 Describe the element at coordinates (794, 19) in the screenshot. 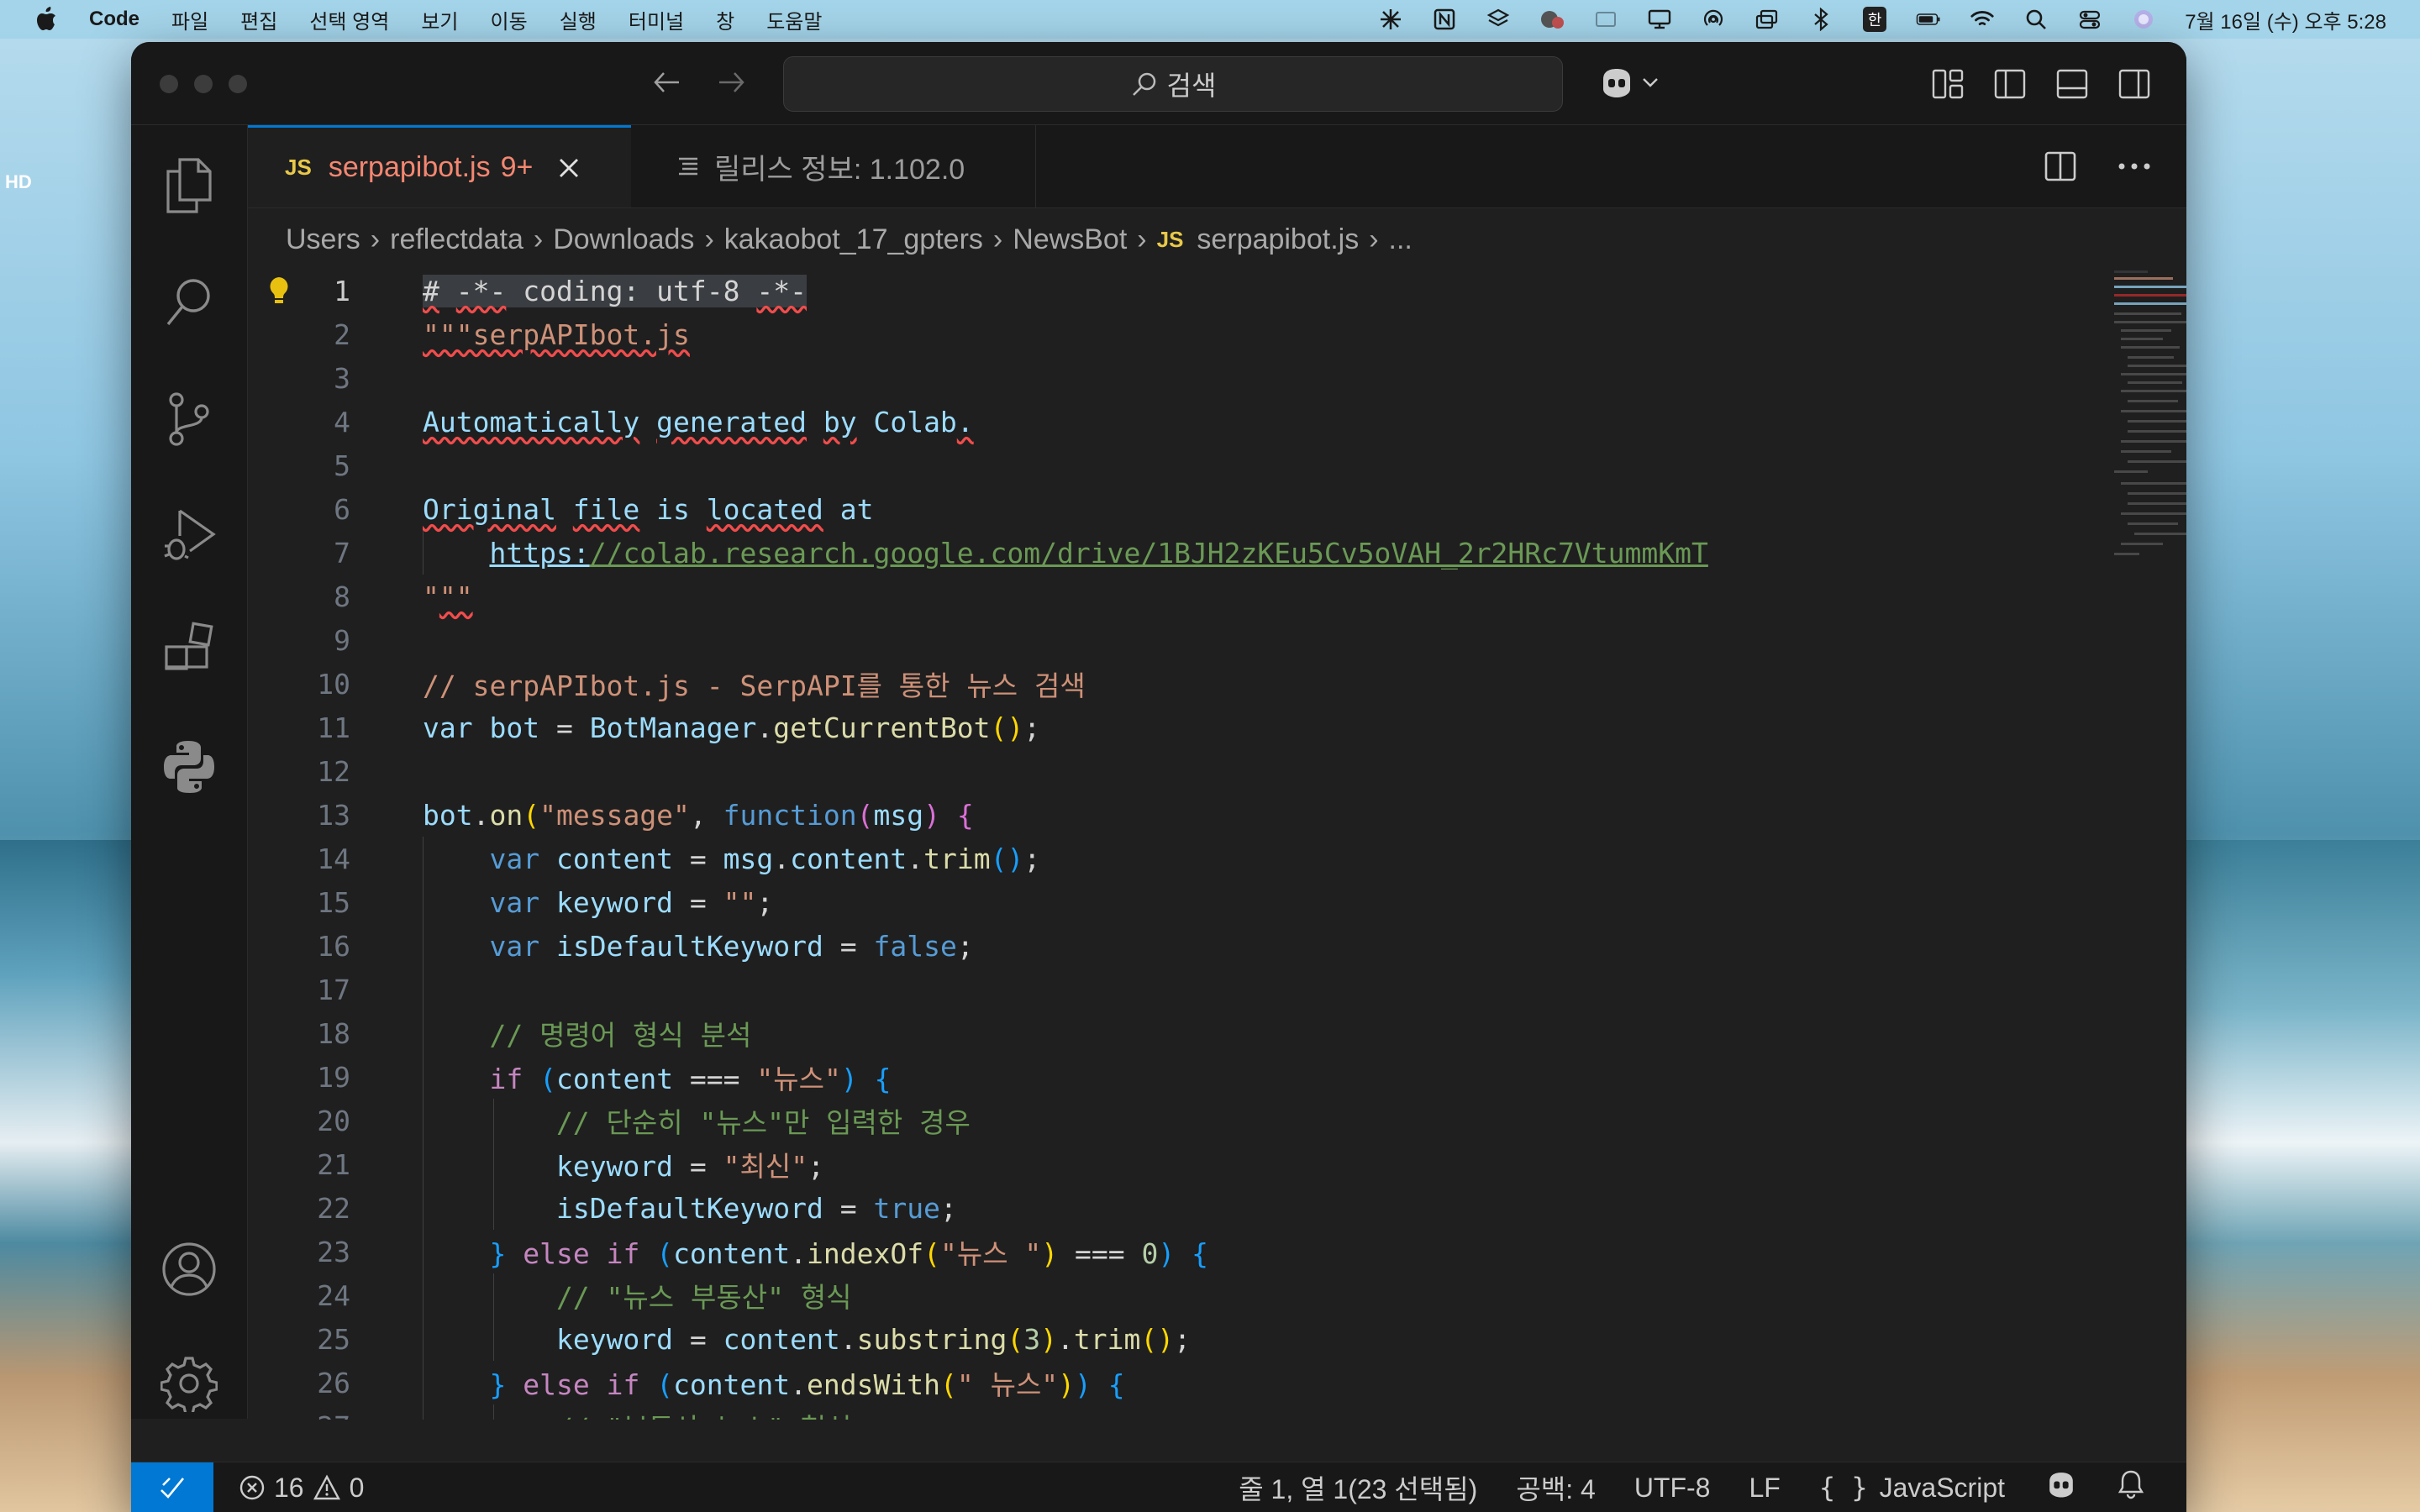

I see `menu-help: 도움말` at that location.